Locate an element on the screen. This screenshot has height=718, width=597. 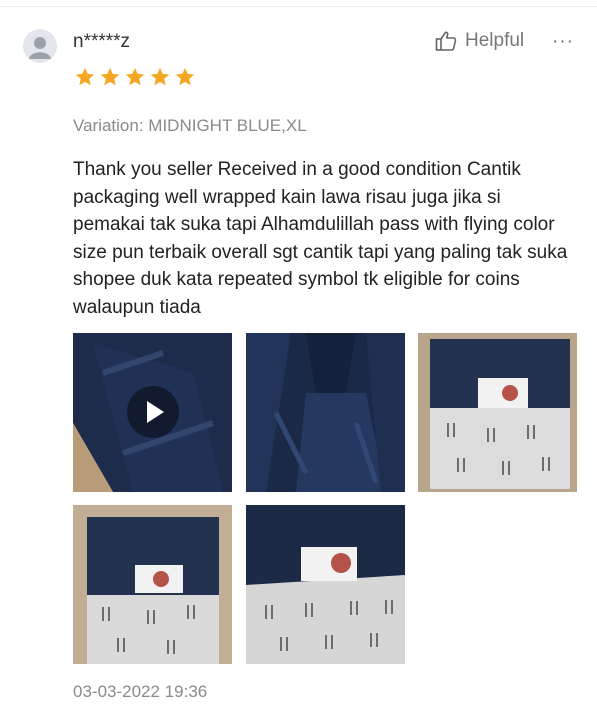
star-rating is located at coordinates (135, 77).